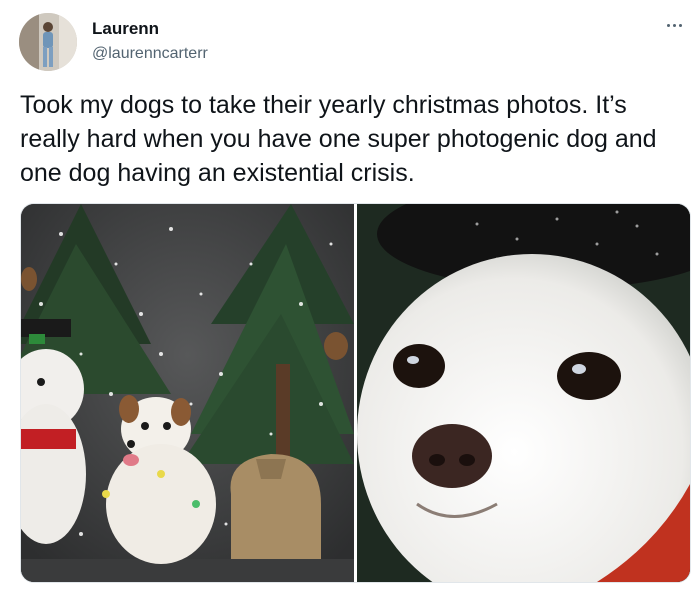 Image resolution: width=700 pixels, height=592 pixels. What do you see at coordinates (125, 29) in the screenshot?
I see `author-display-name: Laurenn` at bounding box center [125, 29].